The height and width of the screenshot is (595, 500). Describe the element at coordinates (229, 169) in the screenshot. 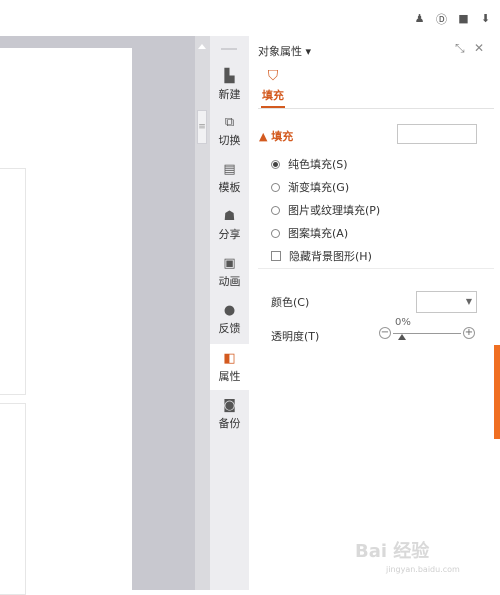

I see `template-icon: ▤` at that location.